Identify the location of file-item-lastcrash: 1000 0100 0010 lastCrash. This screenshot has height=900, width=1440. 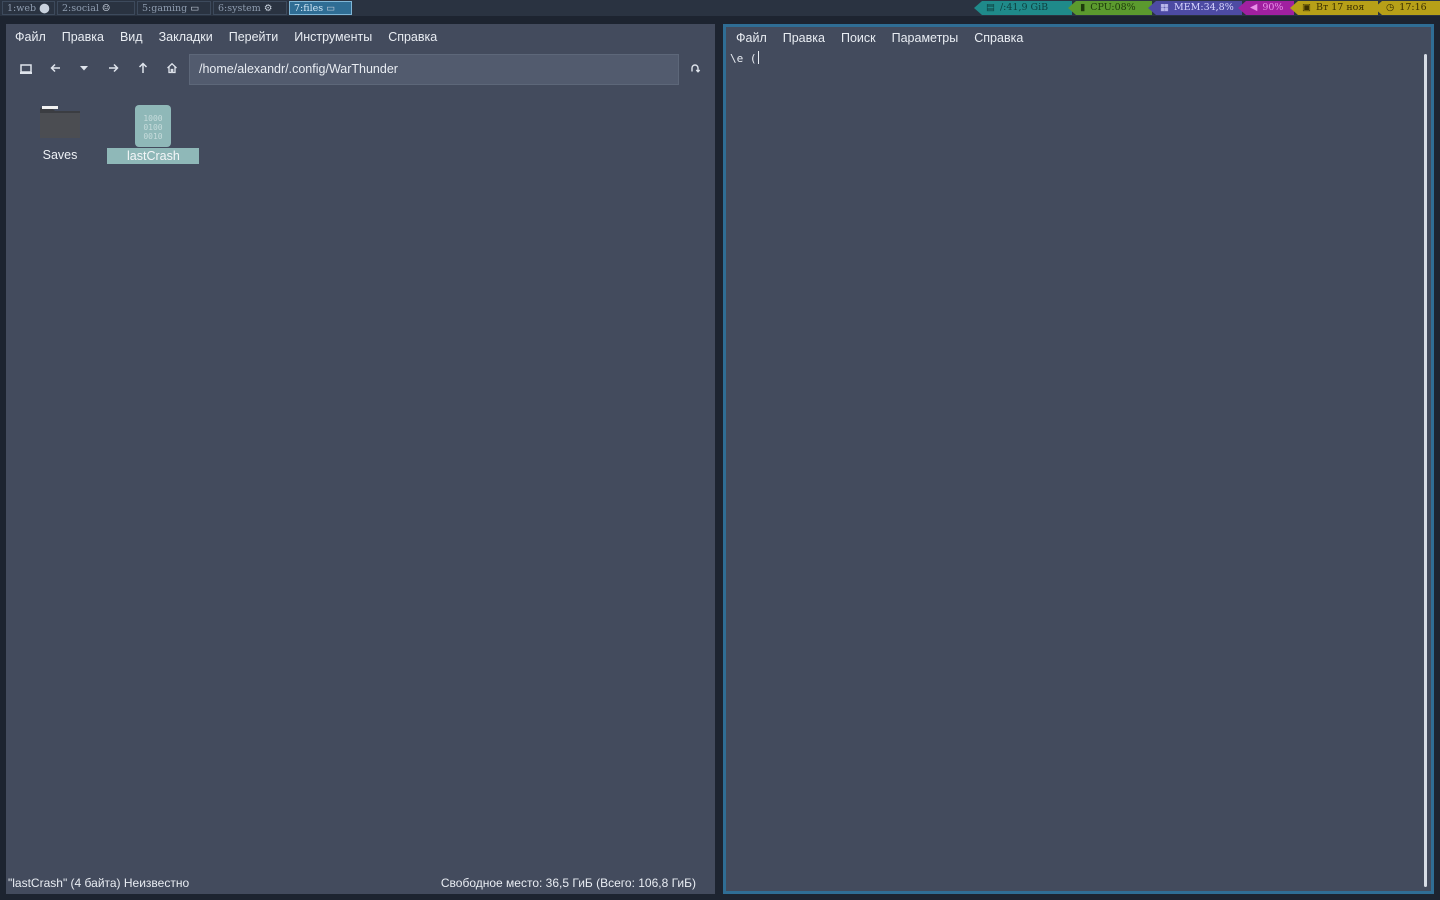
(153, 132).